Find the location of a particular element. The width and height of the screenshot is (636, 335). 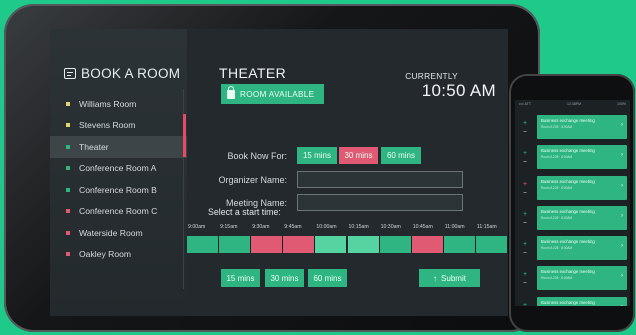

app-brand: BOOK A ROOM is located at coordinates (122, 73).